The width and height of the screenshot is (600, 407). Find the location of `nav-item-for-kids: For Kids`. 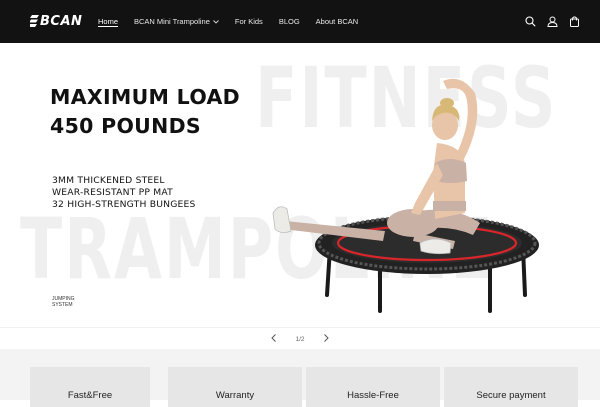

nav-item-for-kids: For Kids is located at coordinates (249, 21).